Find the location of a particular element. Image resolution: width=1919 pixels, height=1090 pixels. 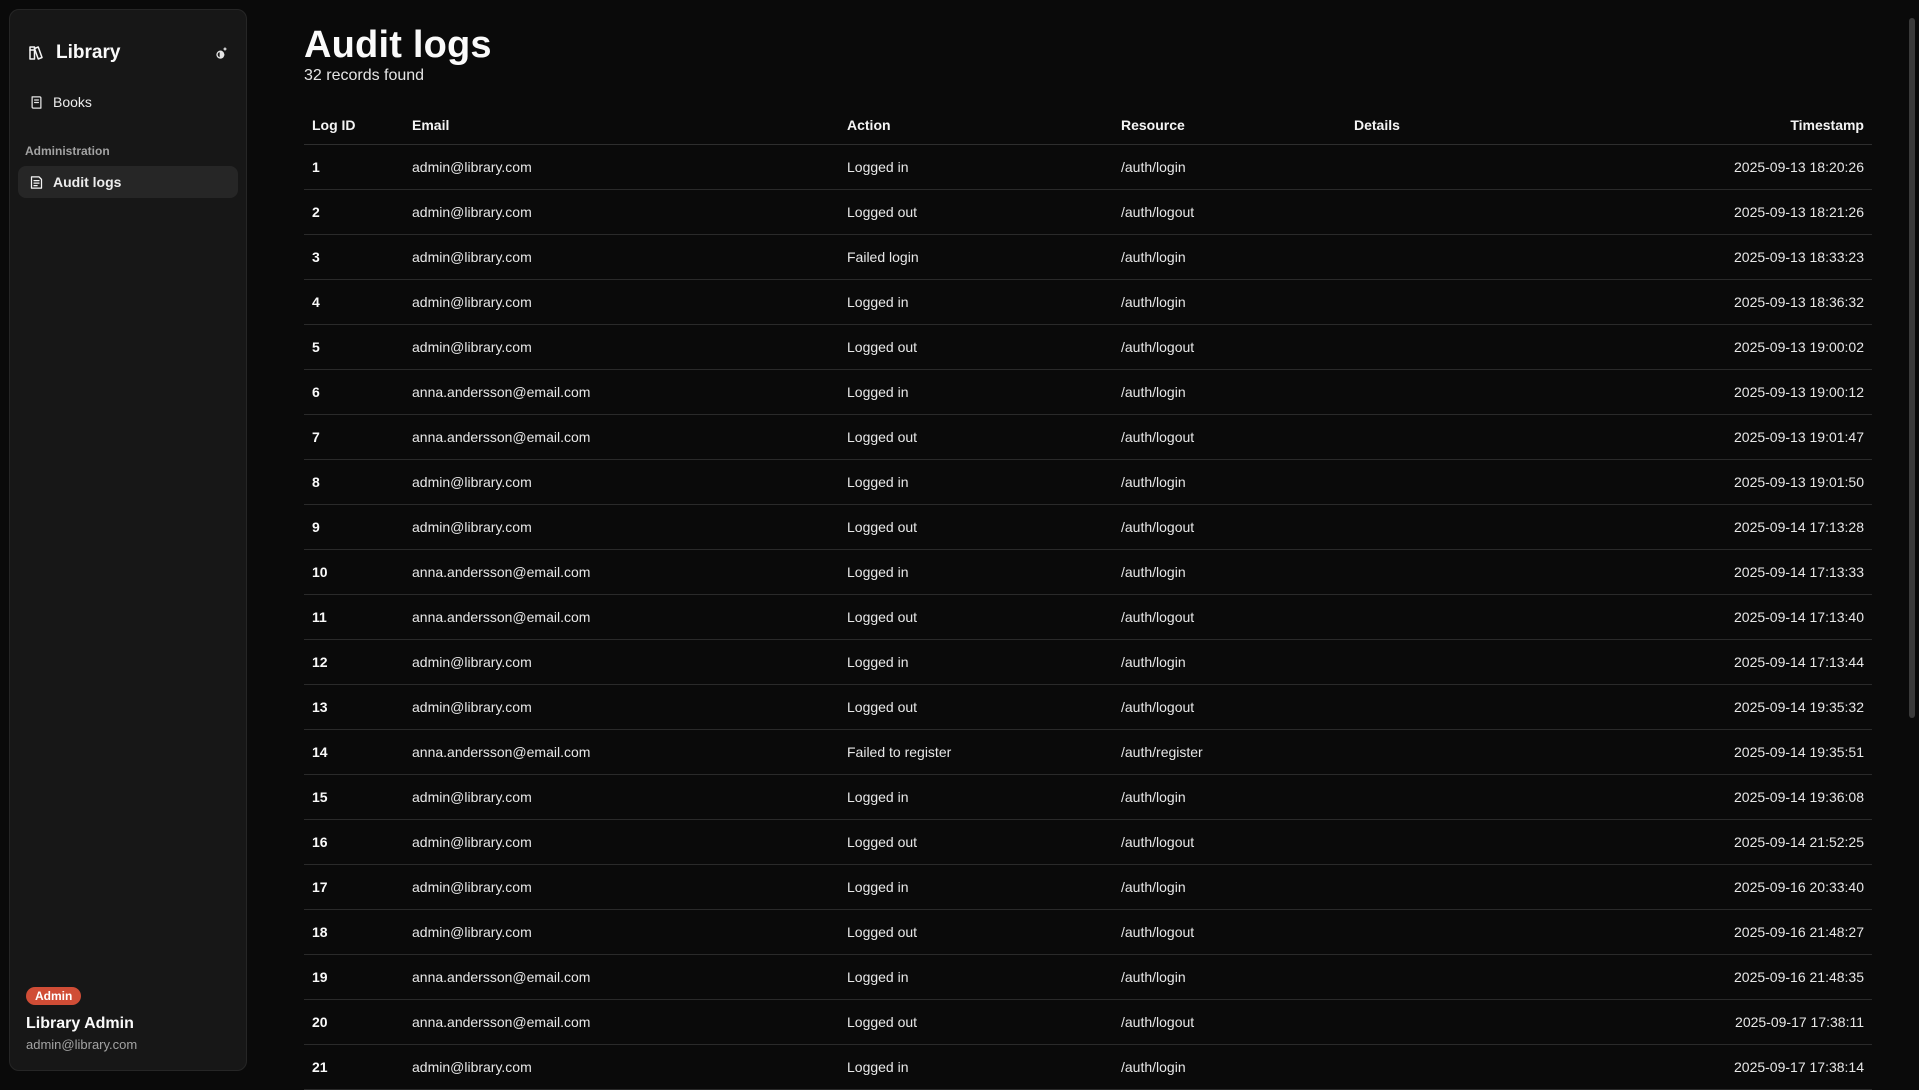

timestamp-cell: 2025-09-13 19:00:02 is located at coordinates (1799, 347).